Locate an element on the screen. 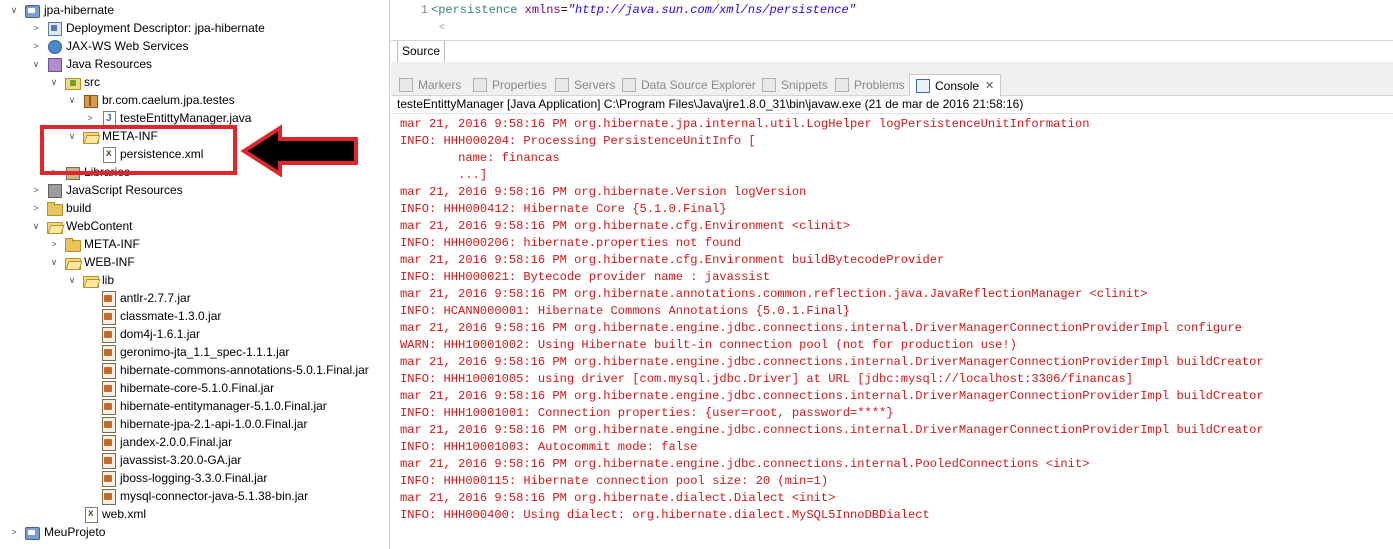 This screenshot has width=1393, height=549. code-tag: <persistence is located at coordinates (478, 10).